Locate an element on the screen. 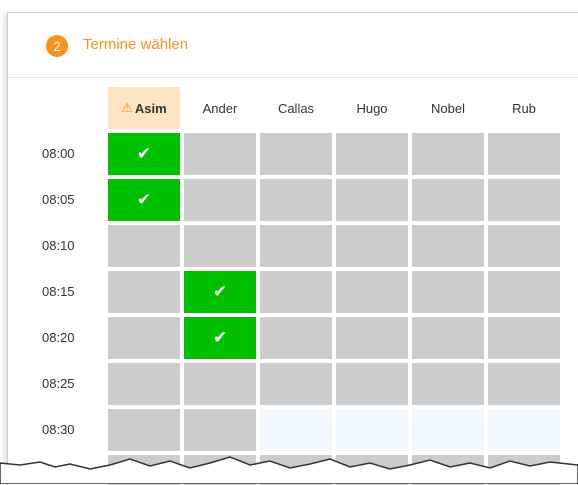  time-label: 08:20 is located at coordinates (58, 337).